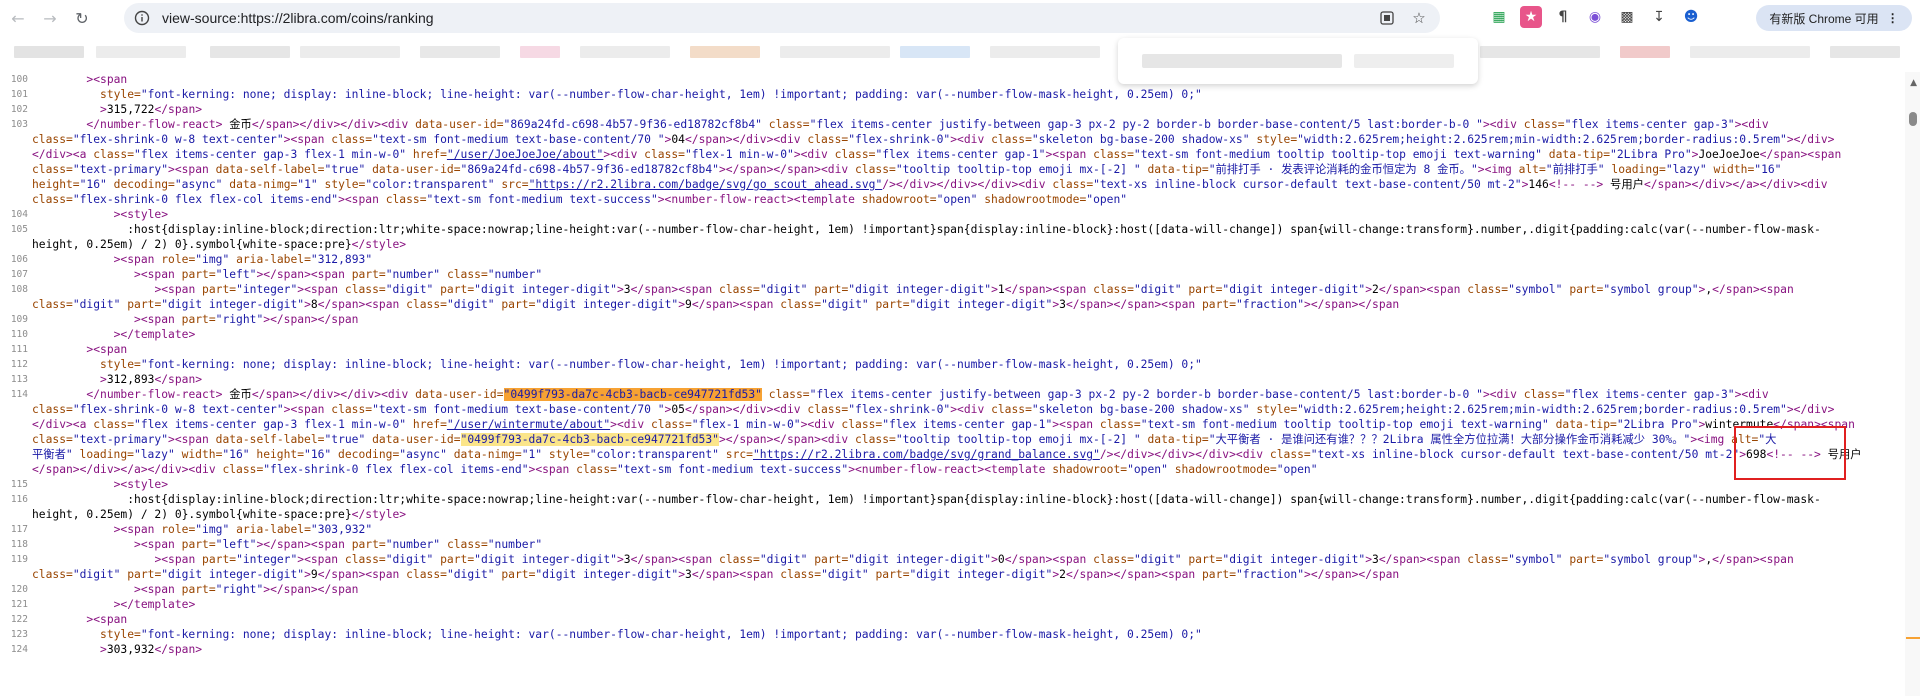  What do you see at coordinates (459, 124) in the screenshot?
I see `code-token: data-user-id=` at bounding box center [459, 124].